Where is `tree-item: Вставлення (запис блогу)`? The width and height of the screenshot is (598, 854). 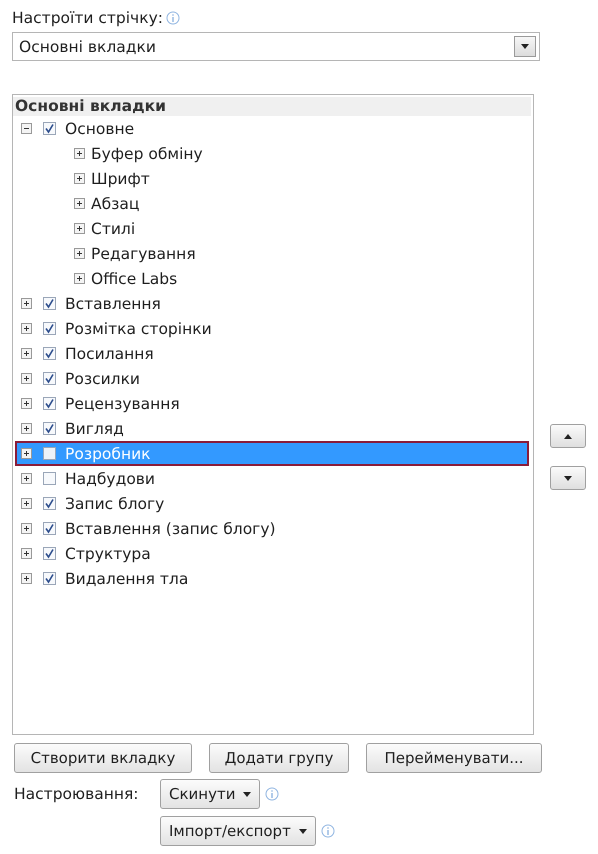
tree-item: Вставлення (запис блогу) is located at coordinates (170, 529).